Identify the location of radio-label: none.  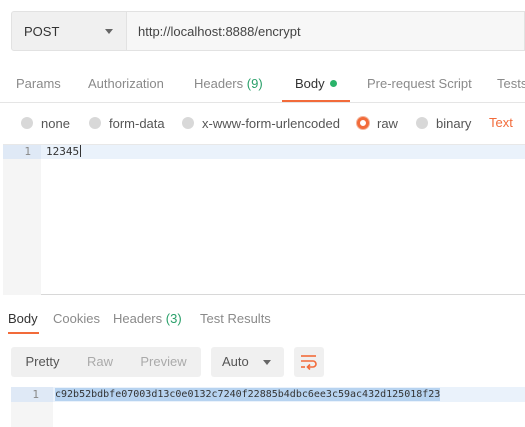
(55, 123).